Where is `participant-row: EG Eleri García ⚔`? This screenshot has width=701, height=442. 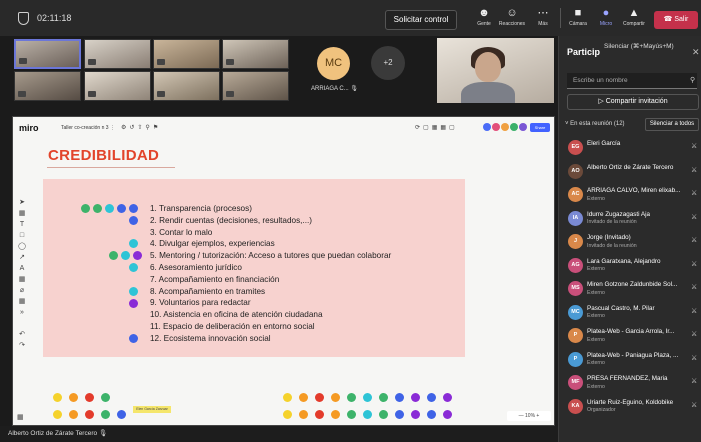
participant-row: EG Eleri García ⚔ is located at coordinates (630, 148).